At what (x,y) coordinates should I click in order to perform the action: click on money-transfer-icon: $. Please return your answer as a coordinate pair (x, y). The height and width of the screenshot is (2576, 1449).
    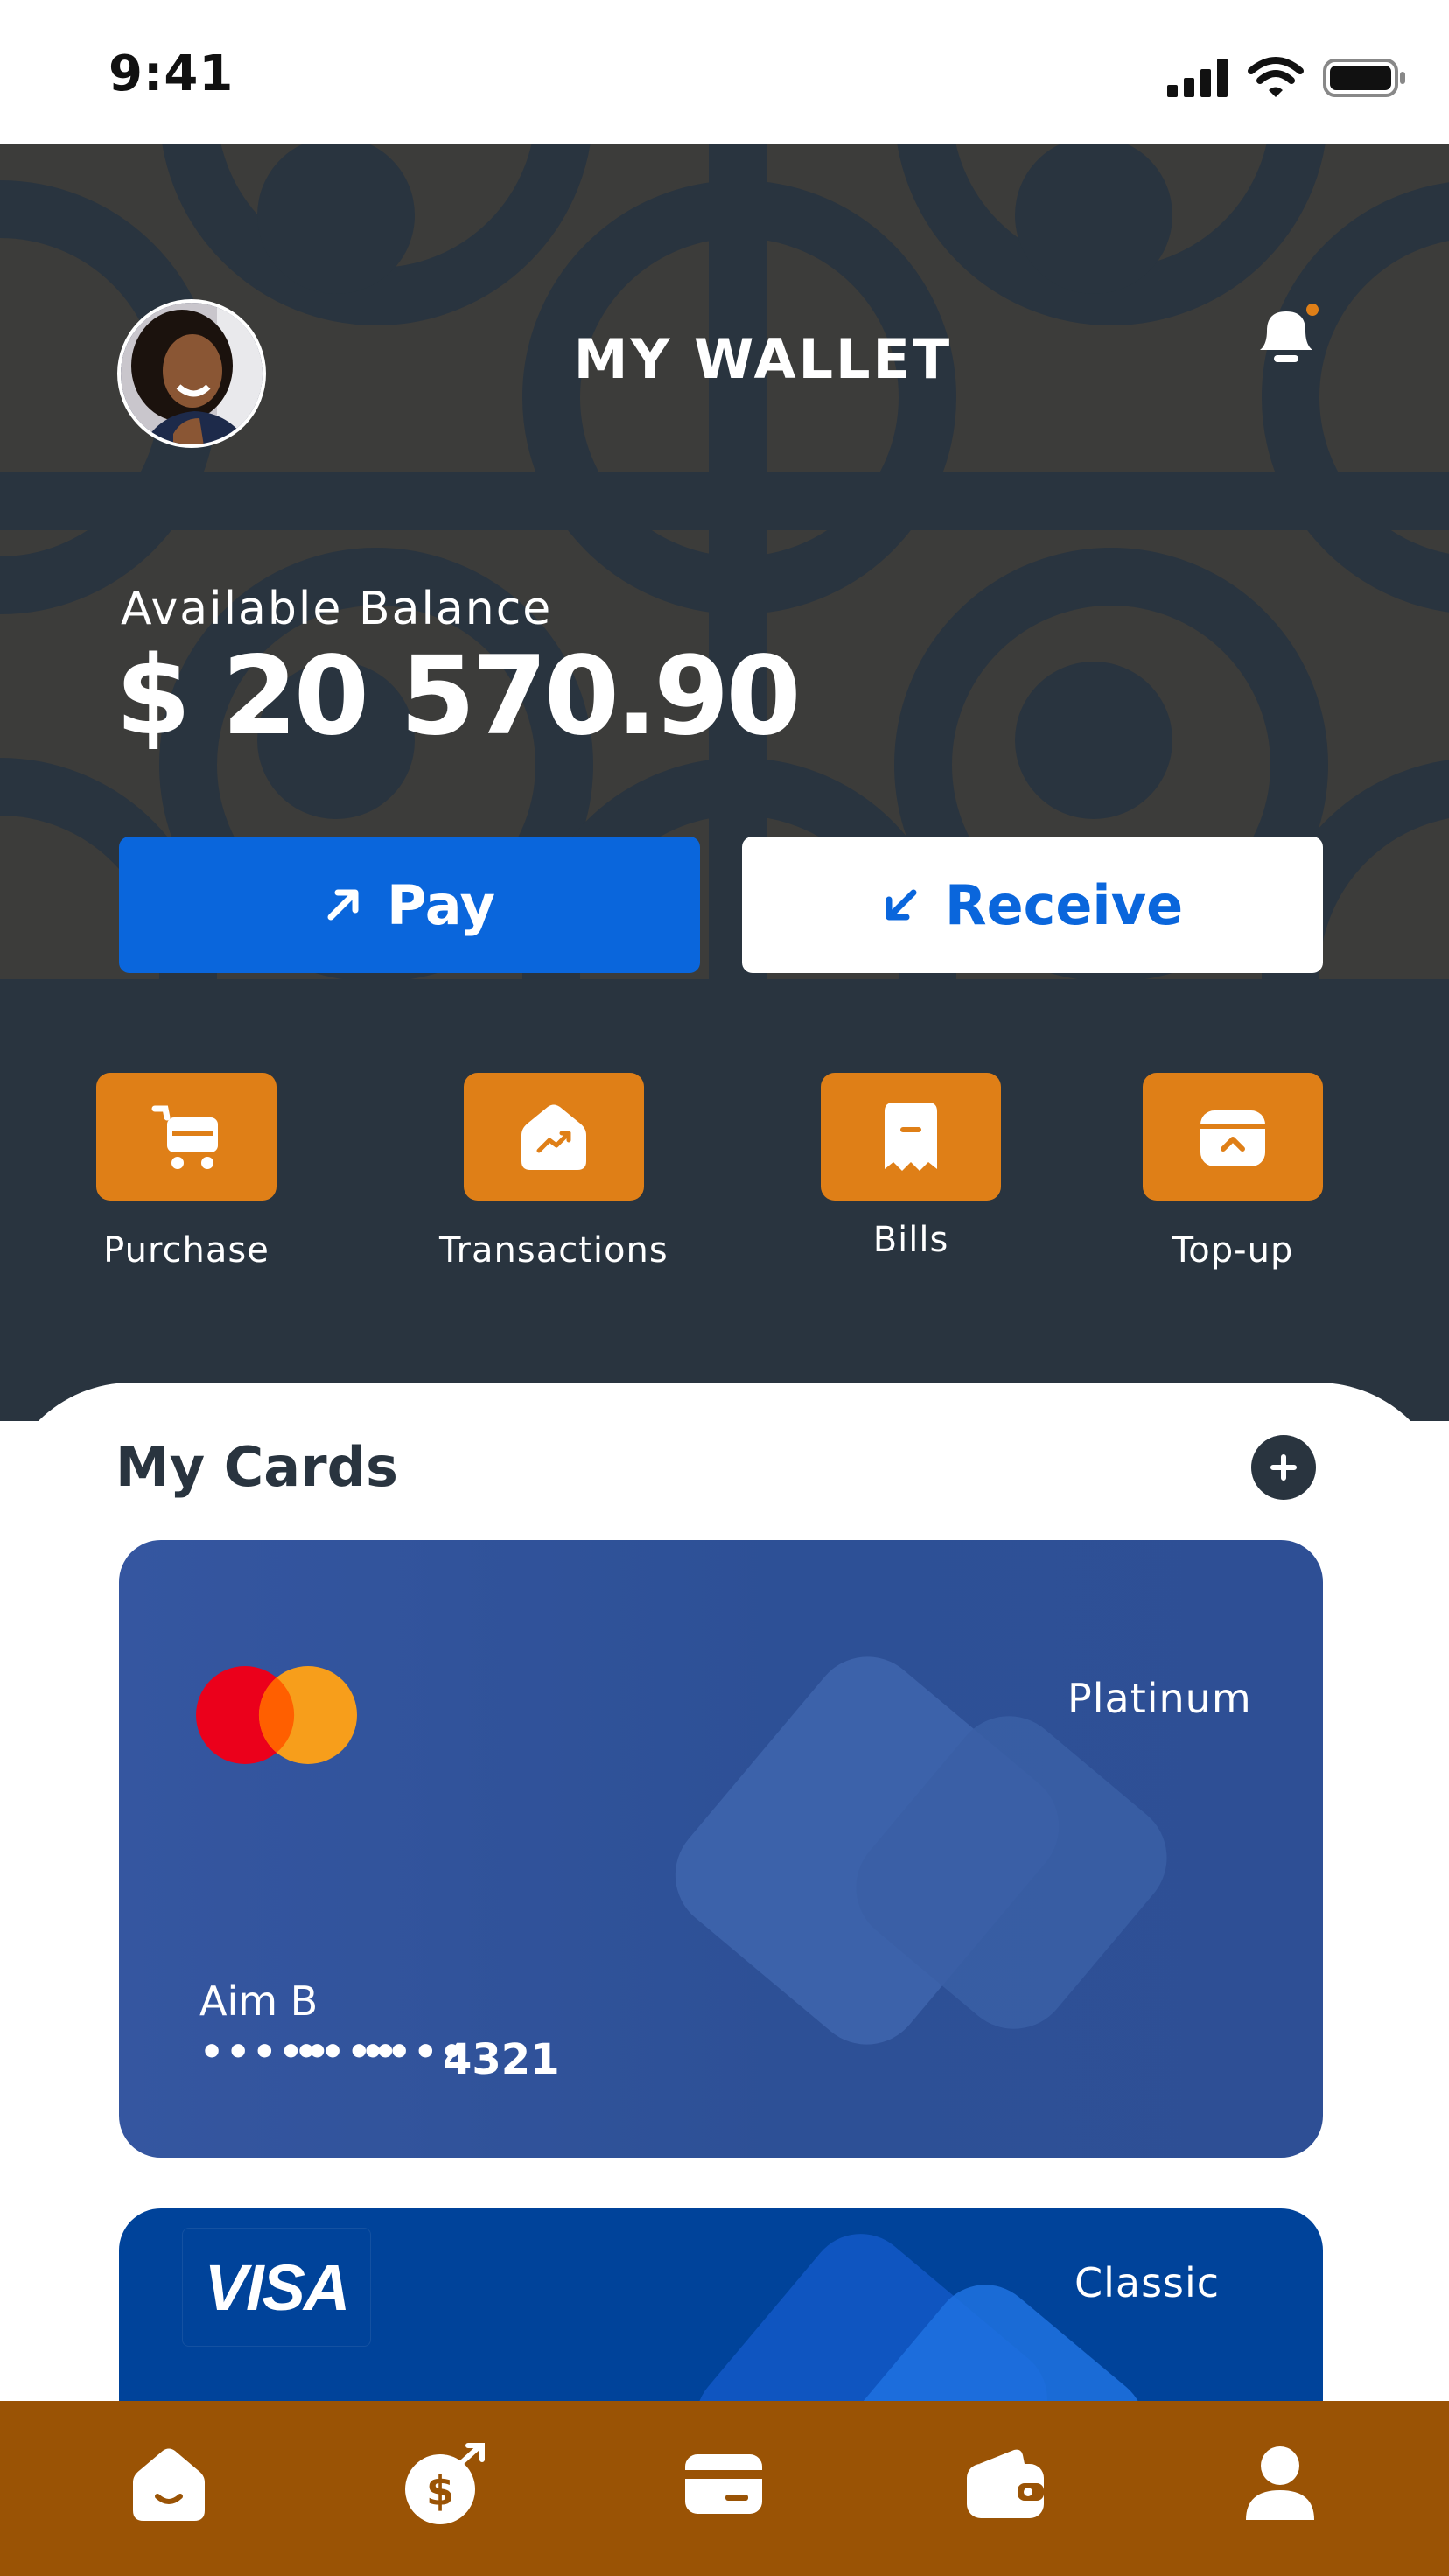
    Looking at the image, I should click on (445, 2483).